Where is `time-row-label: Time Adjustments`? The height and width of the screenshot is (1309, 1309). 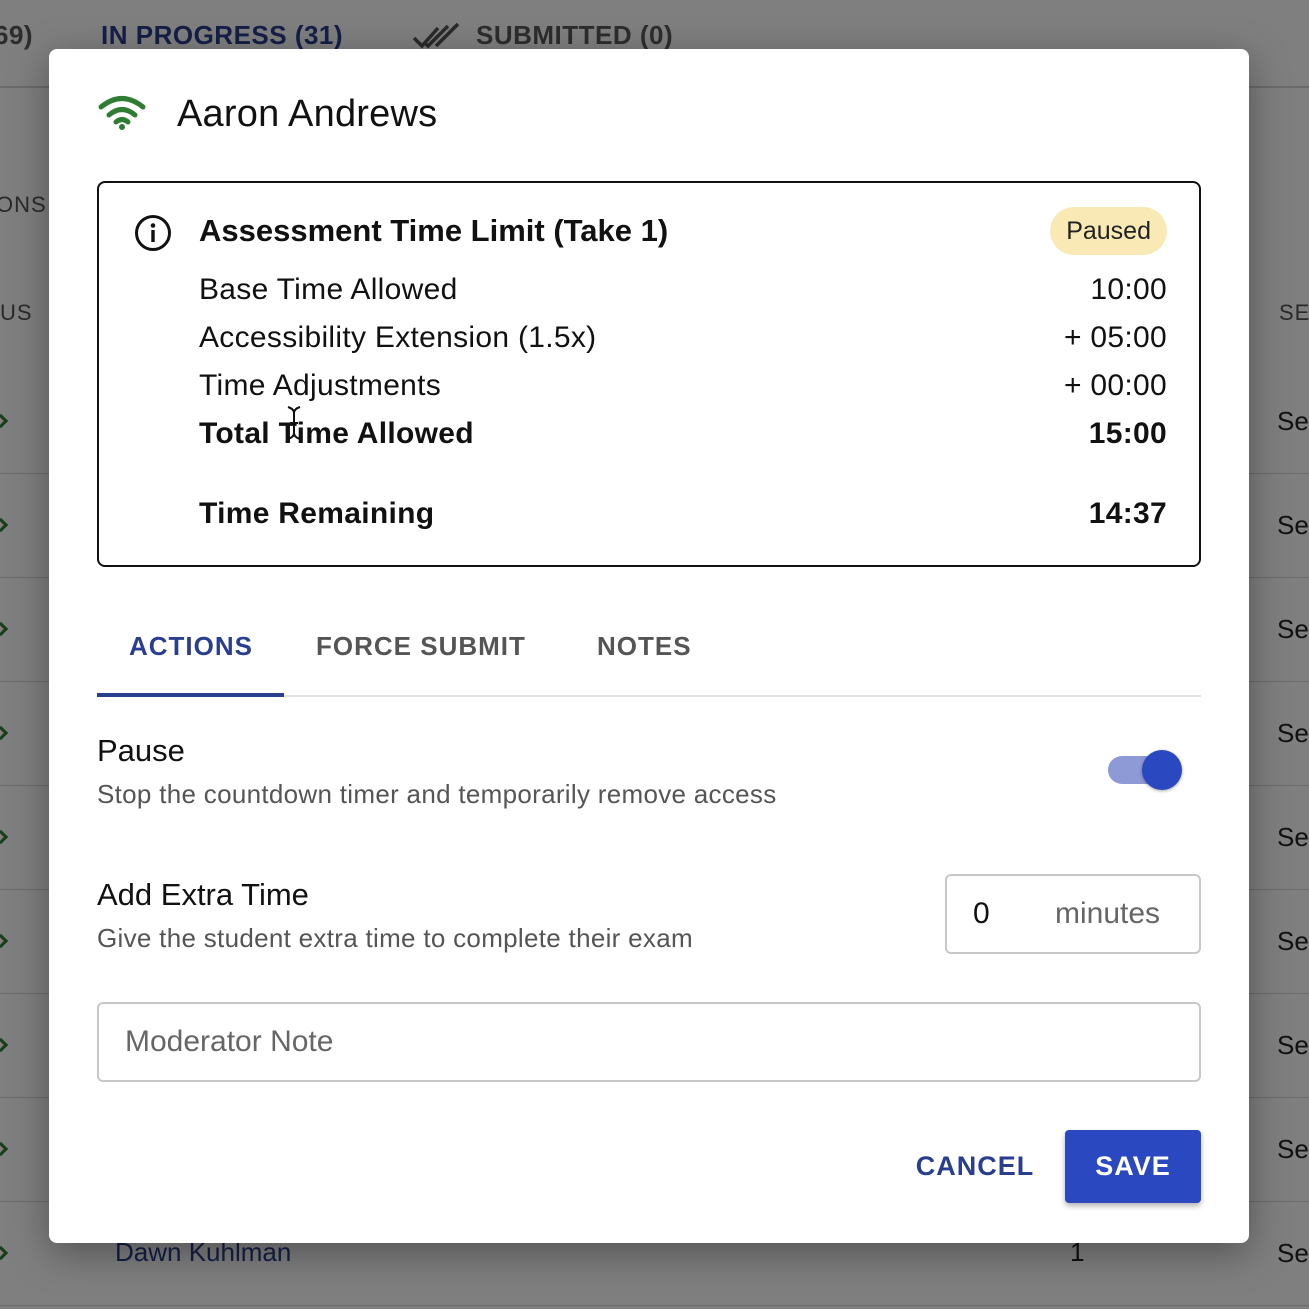 time-row-label: Time Adjustments is located at coordinates (320, 385).